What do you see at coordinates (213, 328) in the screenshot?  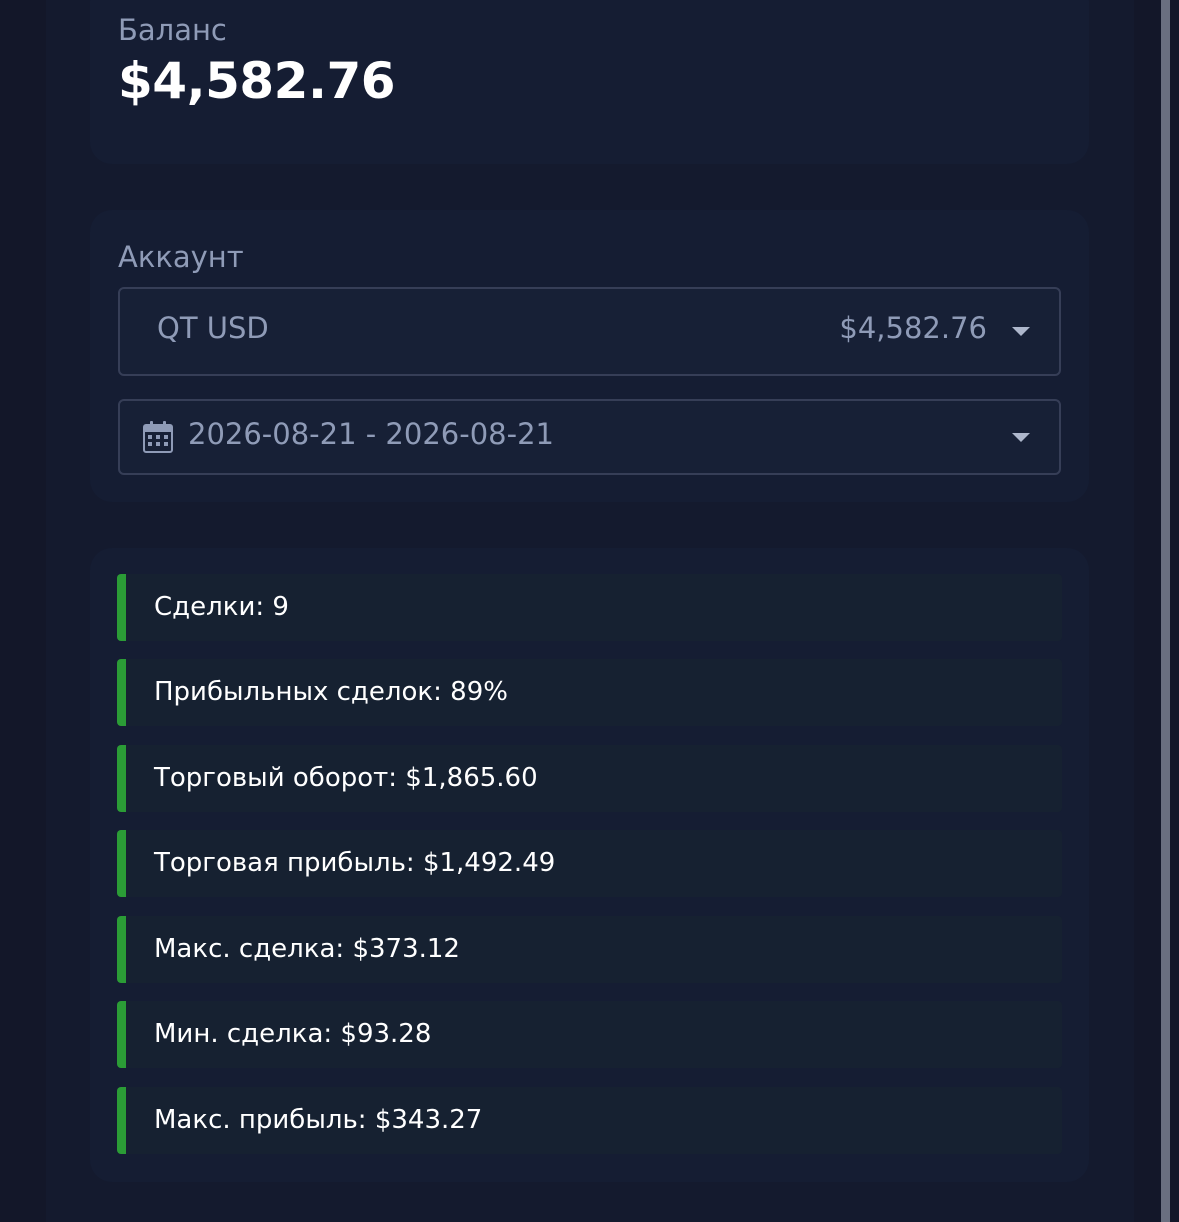 I see `account-name: QT USD` at bounding box center [213, 328].